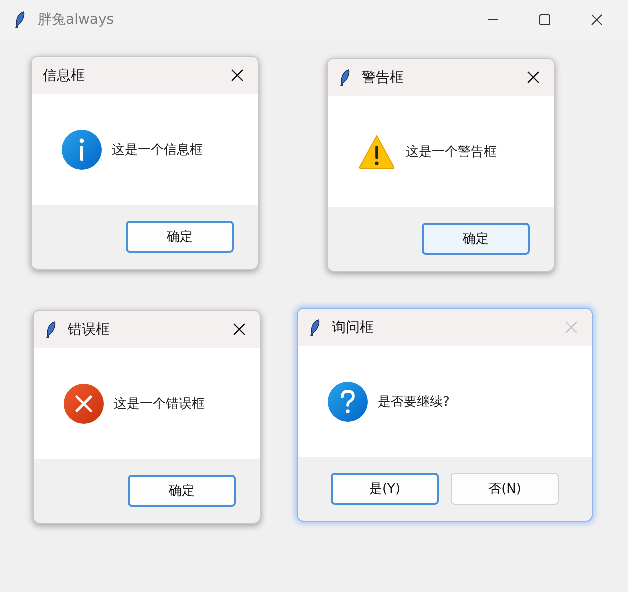 This screenshot has height=592, width=628. Describe the element at coordinates (383, 77) in the screenshot. I see `dialog-title: 警告框` at that location.